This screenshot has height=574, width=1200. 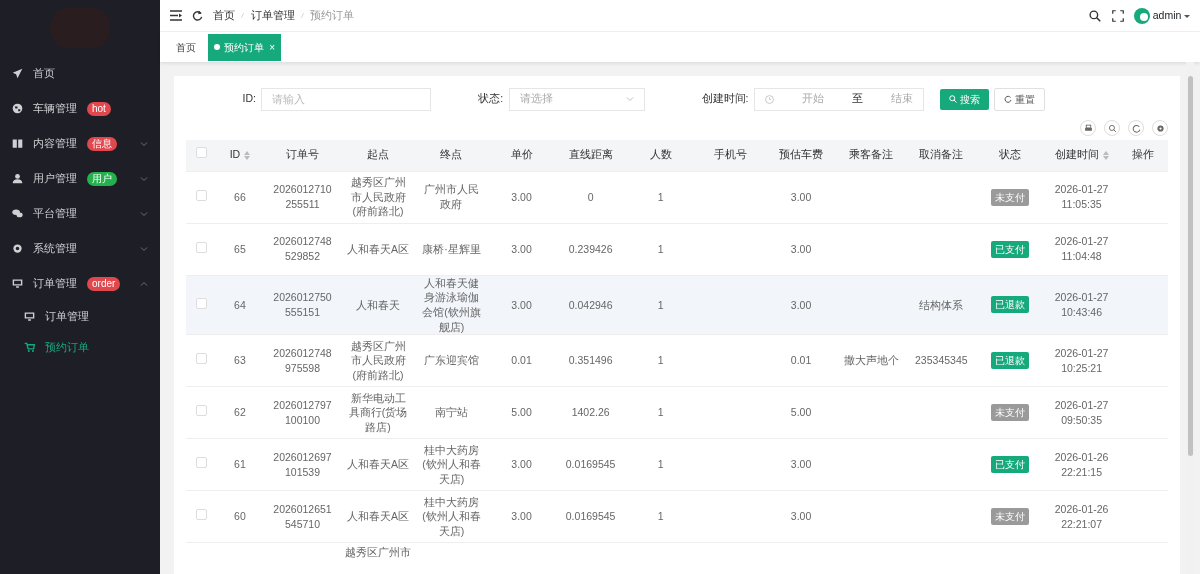 I want to click on id-input: 请输入, so click(x=346, y=99).